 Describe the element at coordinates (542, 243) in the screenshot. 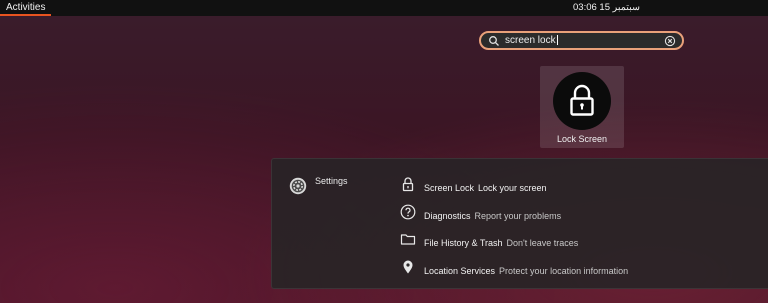

I see `result-description: Don't leave traces` at that location.